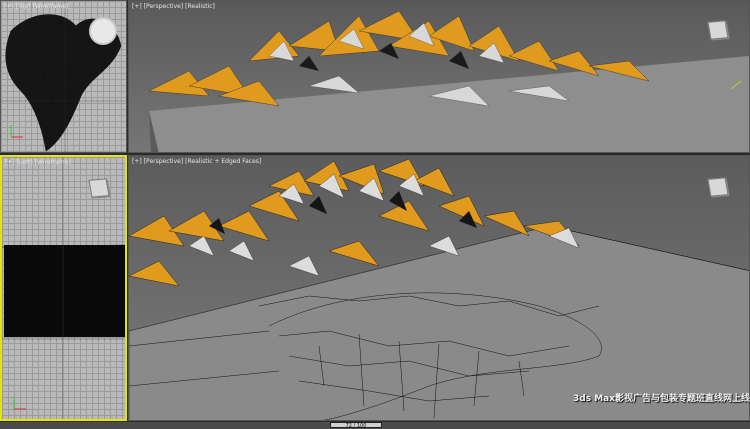 This screenshot has height=429, width=750. I want to click on viewport-view-name: [Top], so click(23, 6).